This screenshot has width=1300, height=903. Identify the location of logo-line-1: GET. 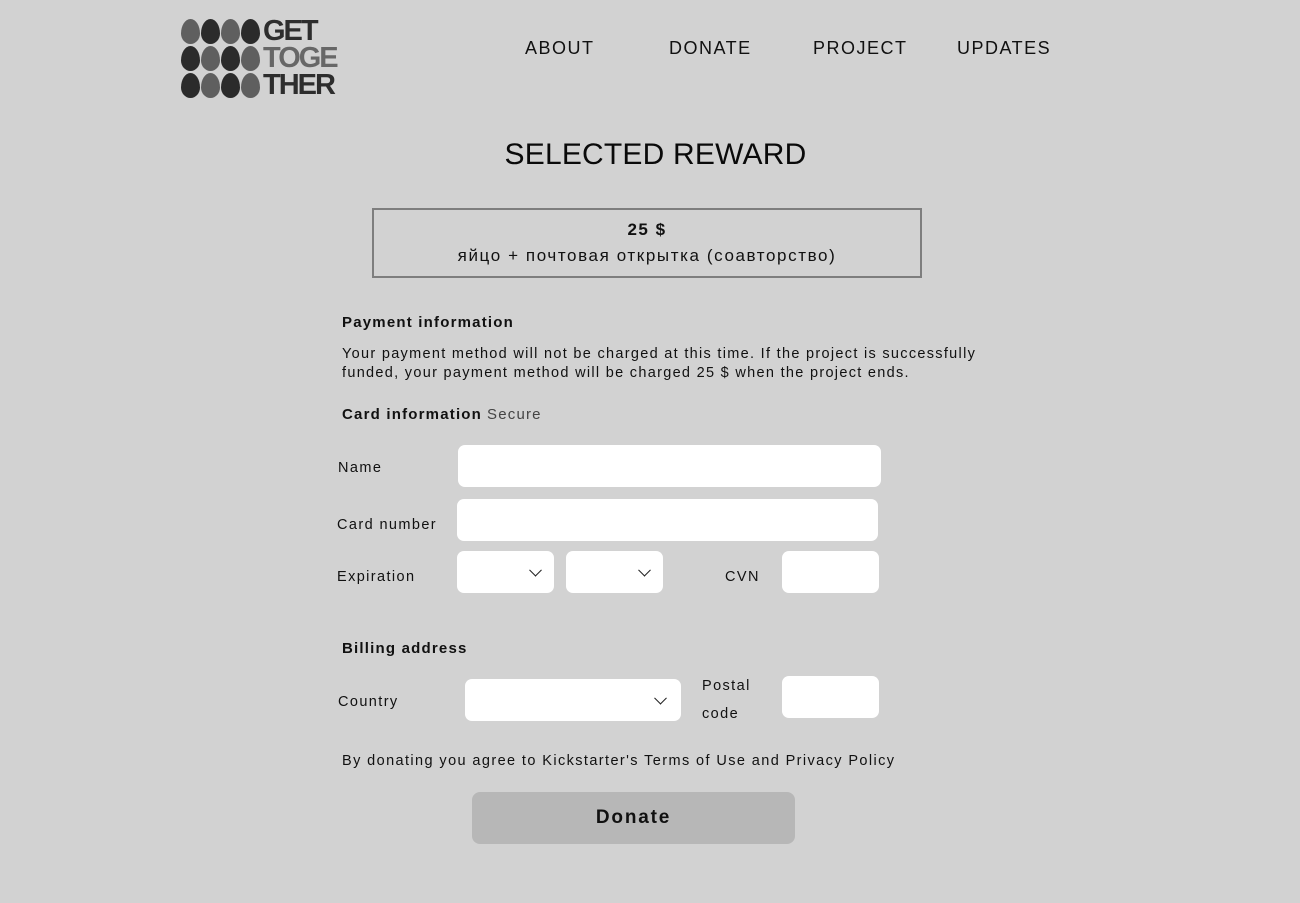
(291, 31).